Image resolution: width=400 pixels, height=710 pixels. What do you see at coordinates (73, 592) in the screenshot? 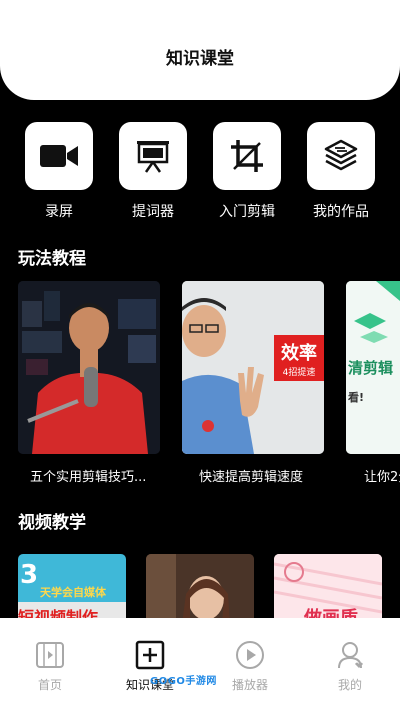
I see `banner-top-text: 天学会自媒体` at bounding box center [73, 592].